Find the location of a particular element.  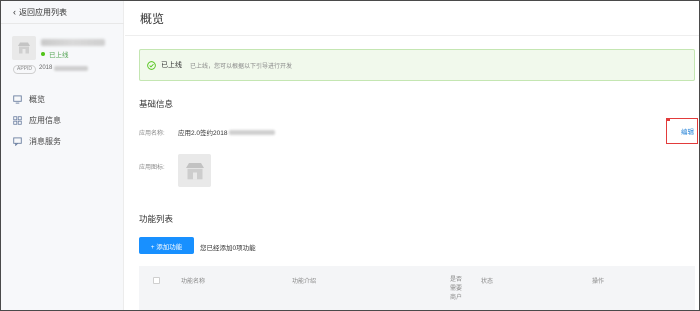

column-header-status: 状态 is located at coordinates (487, 282).